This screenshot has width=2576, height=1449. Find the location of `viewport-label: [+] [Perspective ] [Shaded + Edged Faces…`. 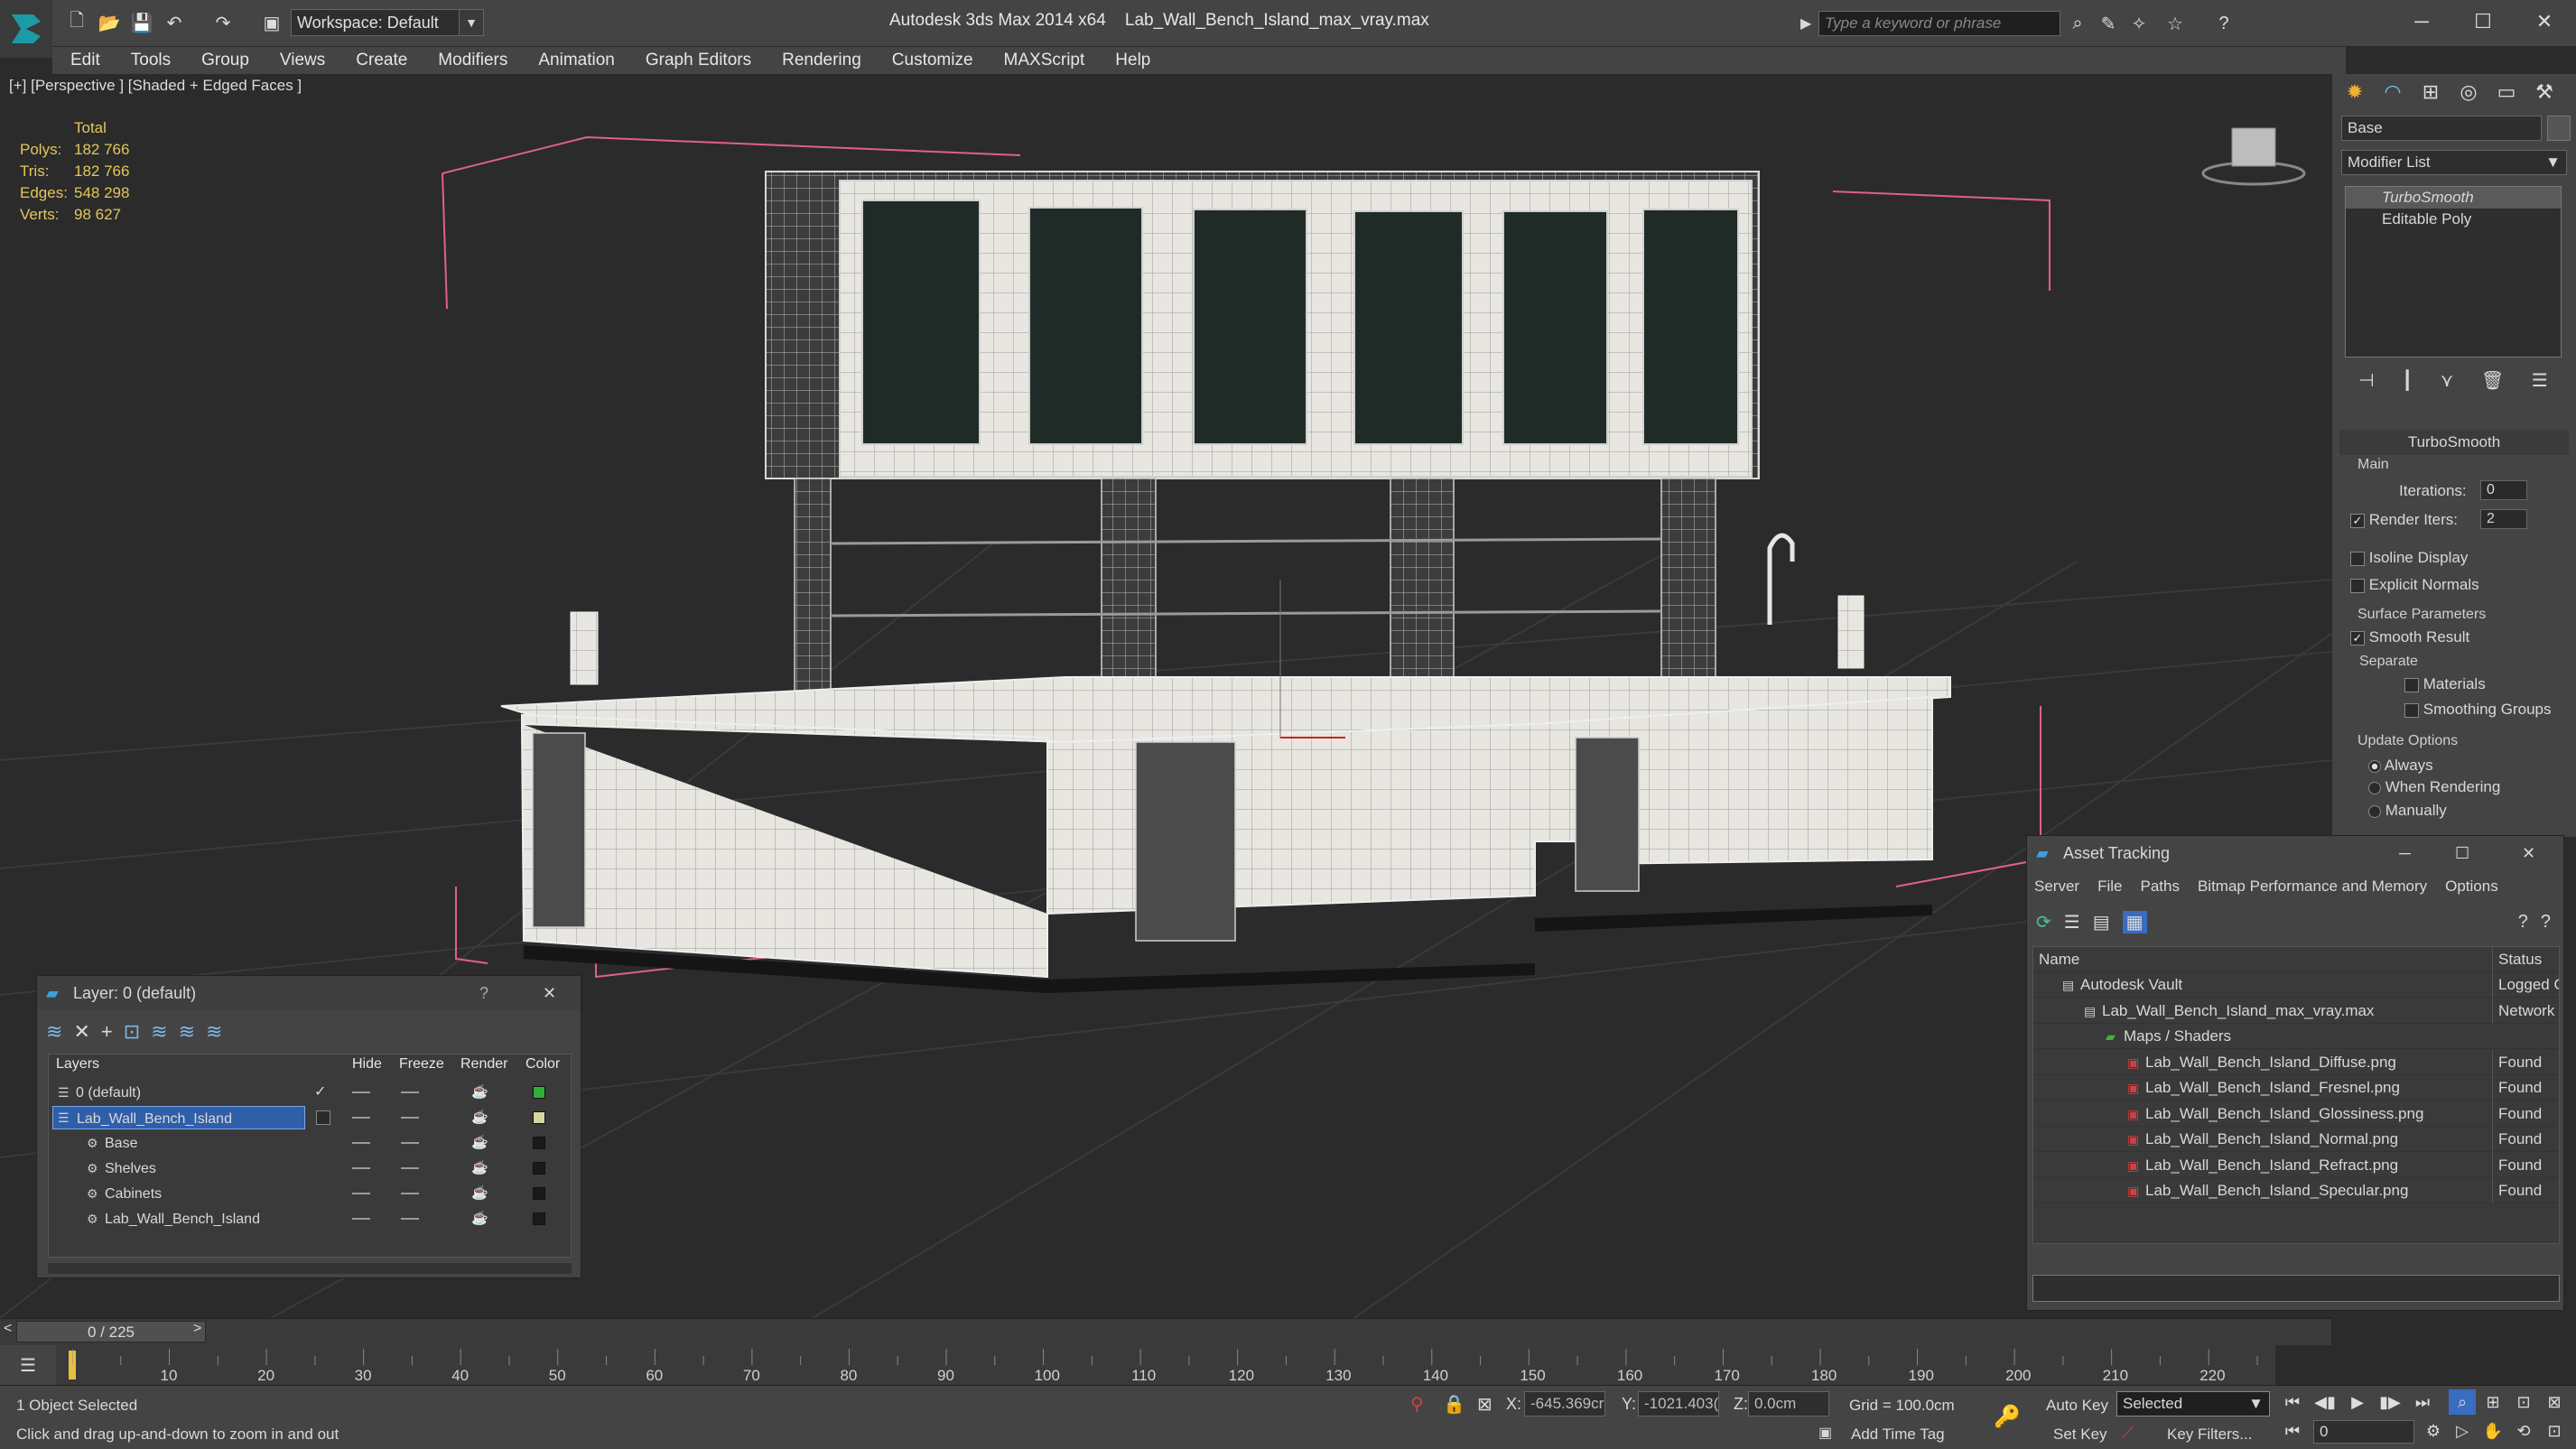

viewport-label: [+] [Perspective ] [Shaded + Edged Faces… is located at coordinates (155, 86).